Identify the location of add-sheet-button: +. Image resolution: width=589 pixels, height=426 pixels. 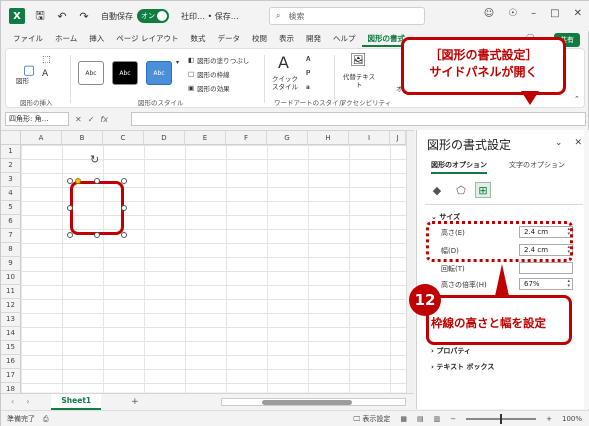
(135, 402).